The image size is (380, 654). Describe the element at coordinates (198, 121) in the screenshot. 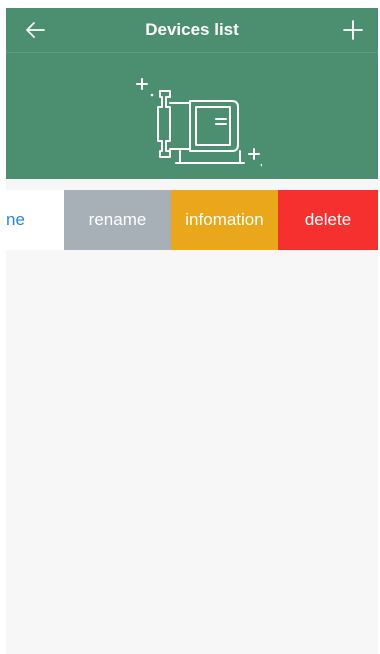

I see `pump-icon` at that location.